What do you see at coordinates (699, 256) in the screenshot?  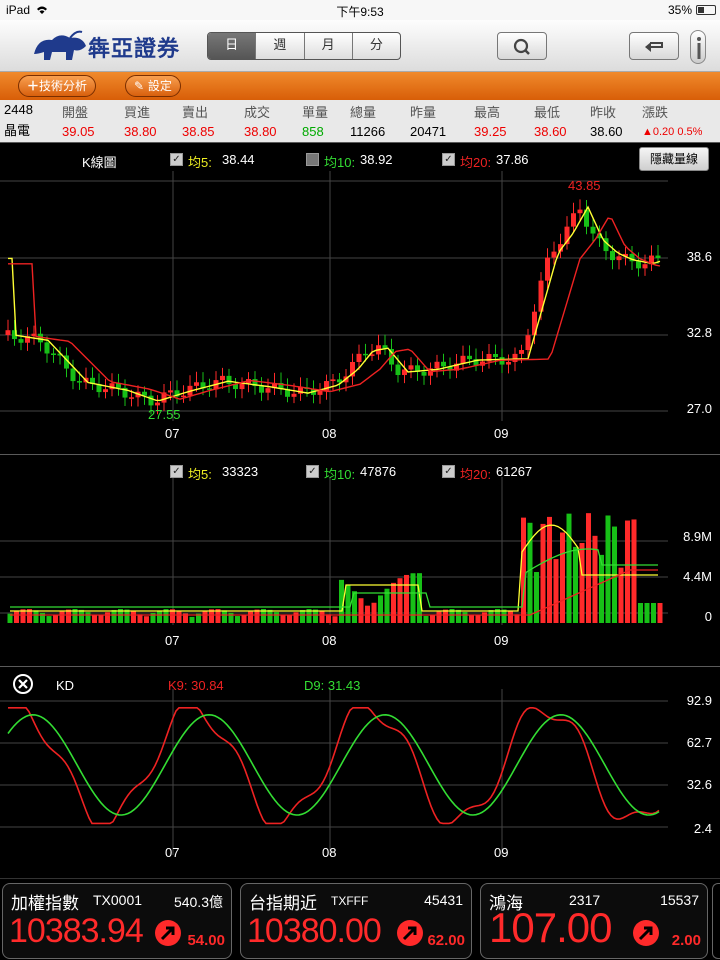 I see `kline-y-tick: 38.6` at bounding box center [699, 256].